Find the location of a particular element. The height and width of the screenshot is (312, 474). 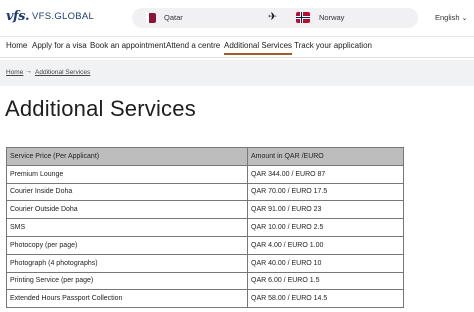

column-header-amount: Amount in QAR /EURO is located at coordinates (325, 156).